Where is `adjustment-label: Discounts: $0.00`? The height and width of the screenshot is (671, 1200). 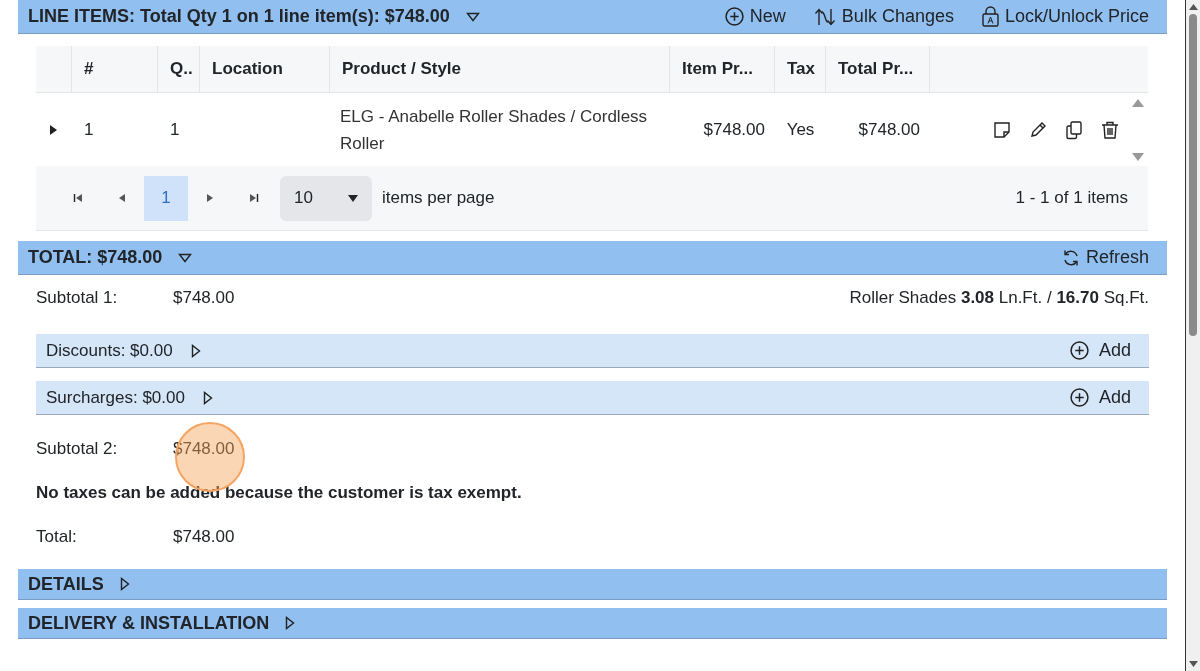 adjustment-label: Discounts: $0.00 is located at coordinates (109, 350).